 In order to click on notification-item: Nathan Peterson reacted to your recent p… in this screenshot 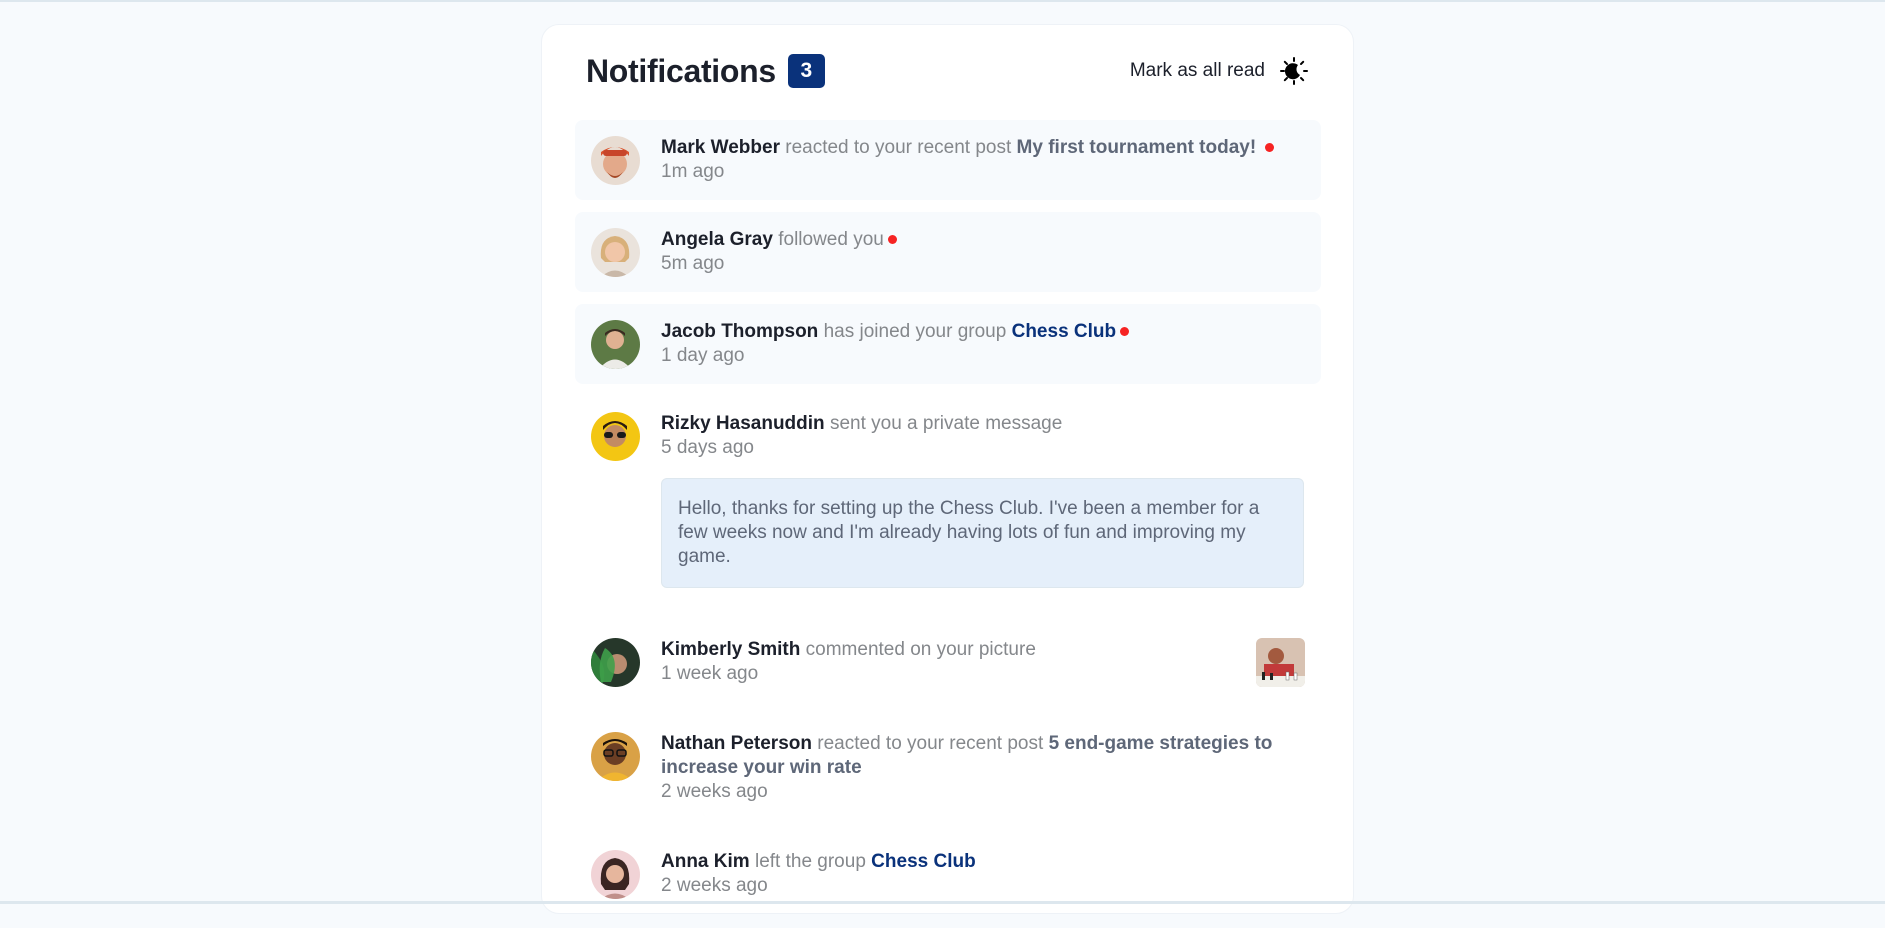, I will do `click(948, 768)`.